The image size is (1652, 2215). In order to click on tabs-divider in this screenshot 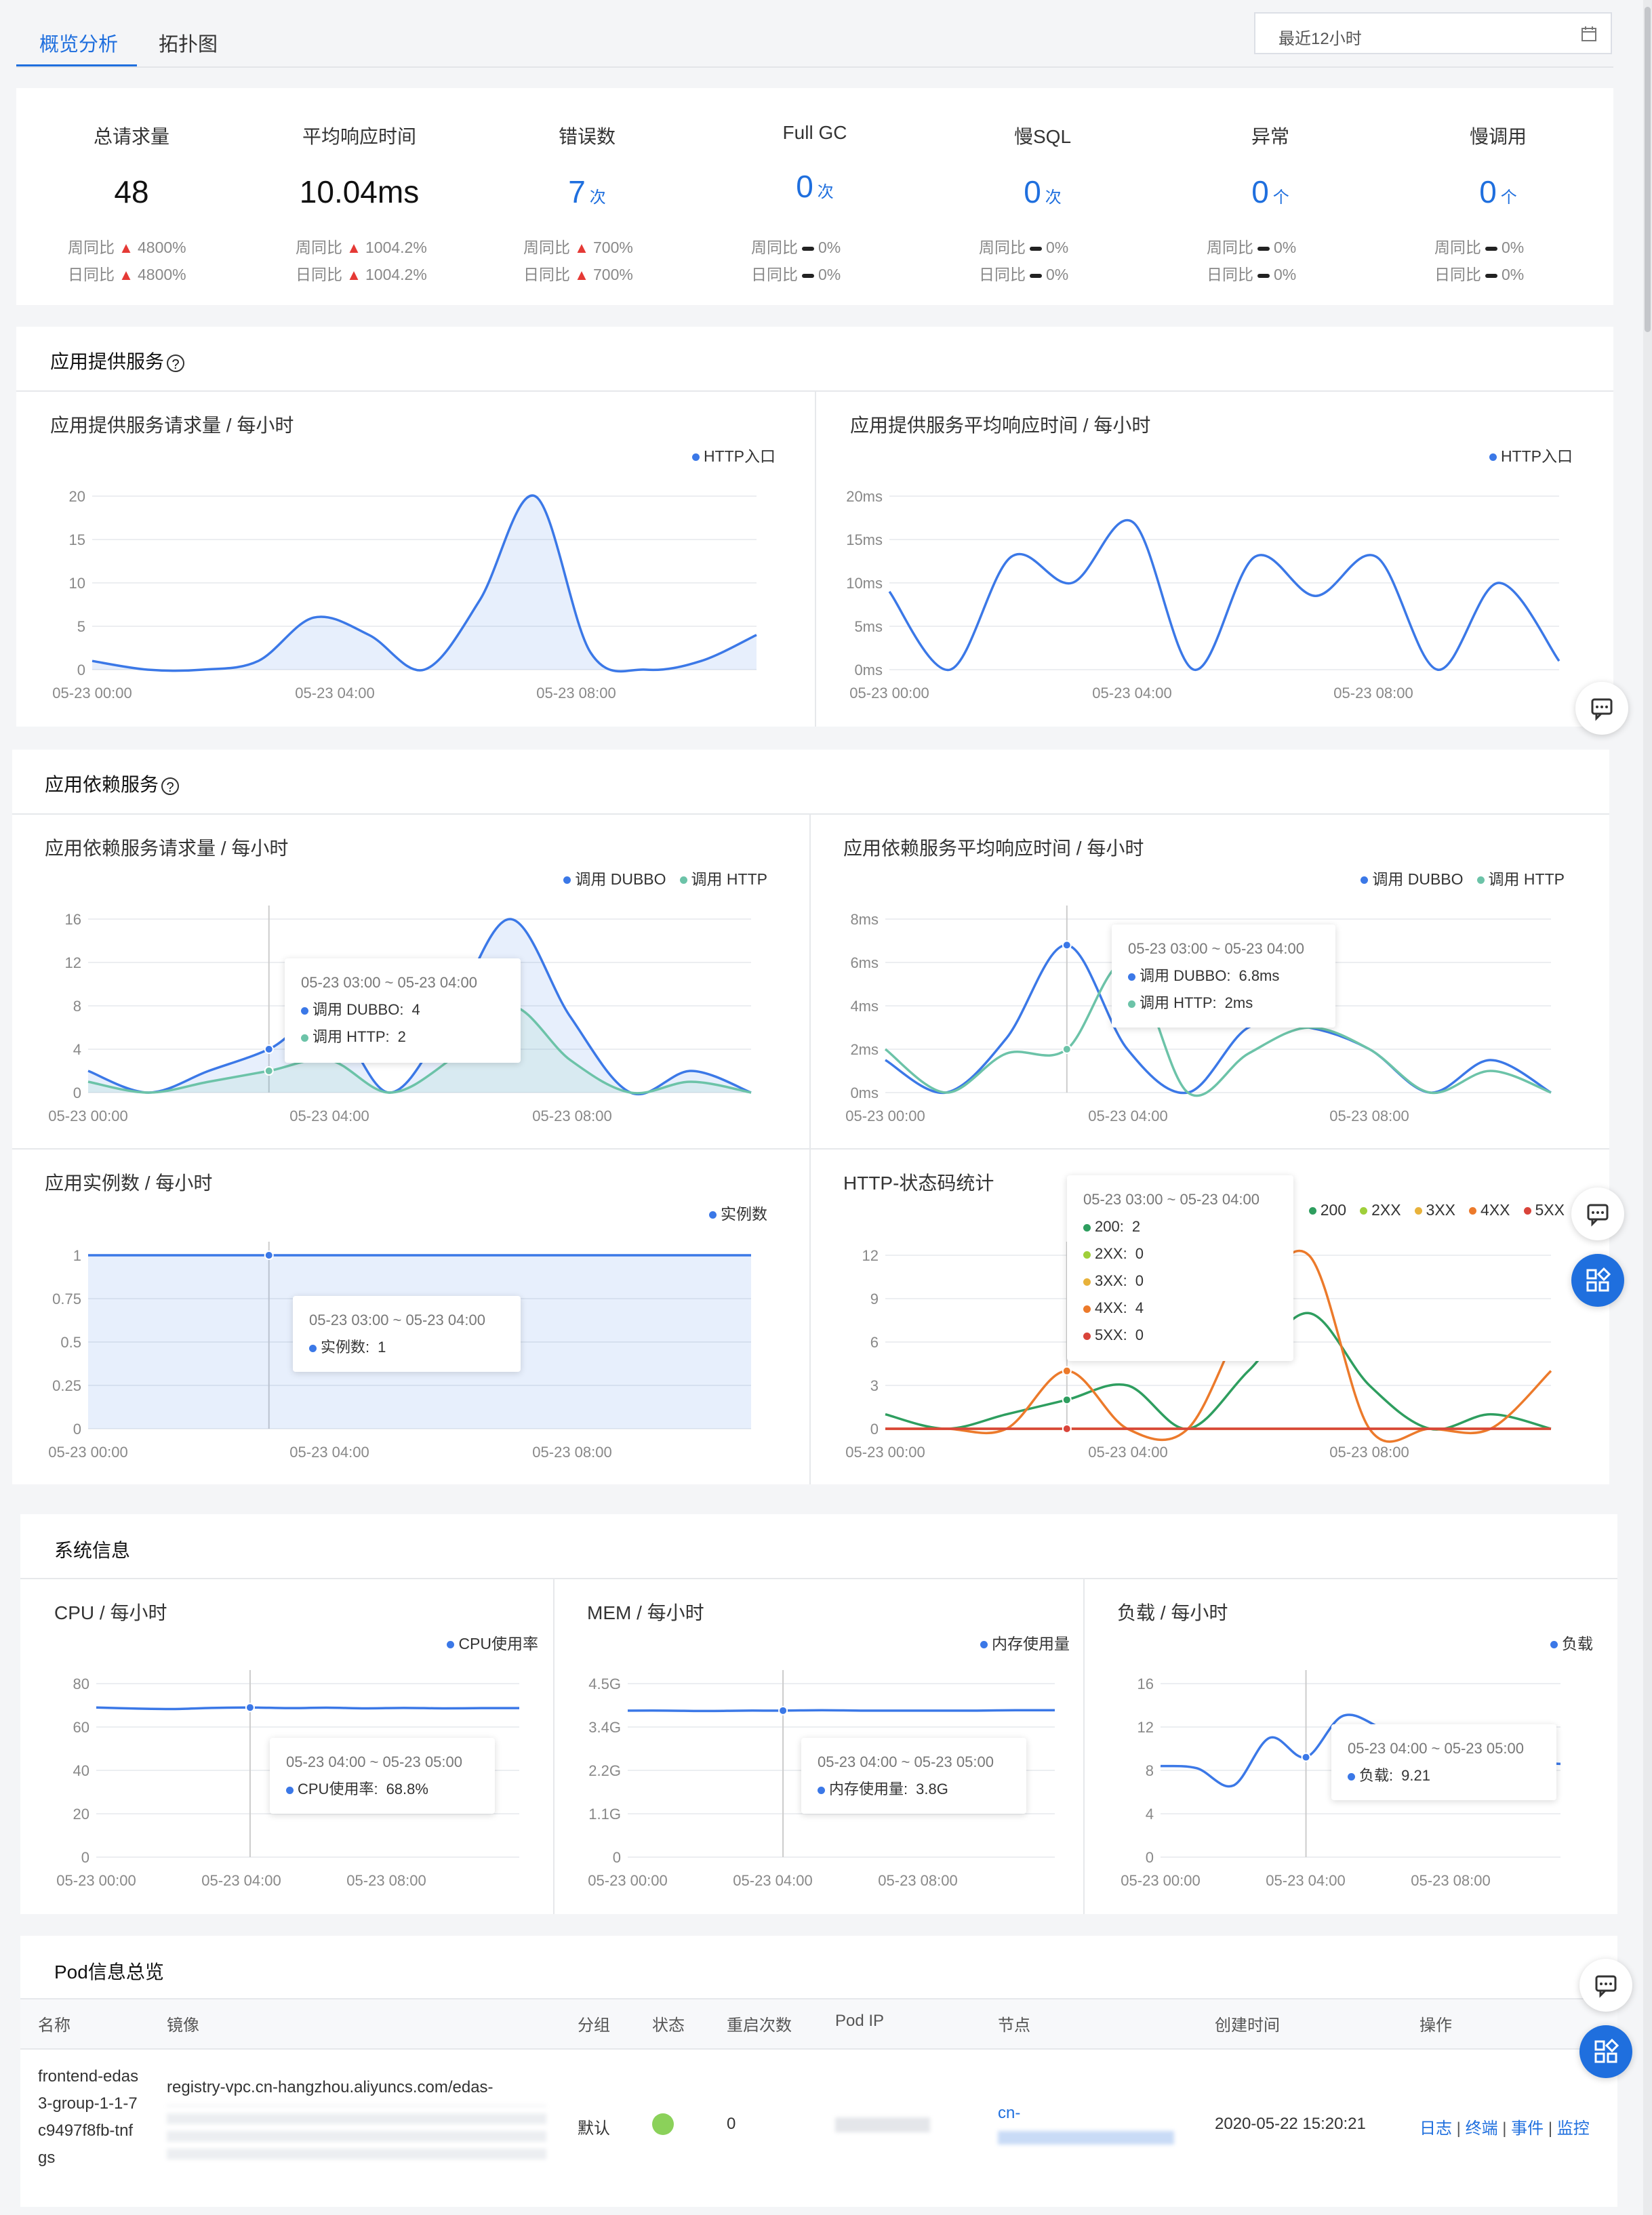, I will do `click(814, 67)`.